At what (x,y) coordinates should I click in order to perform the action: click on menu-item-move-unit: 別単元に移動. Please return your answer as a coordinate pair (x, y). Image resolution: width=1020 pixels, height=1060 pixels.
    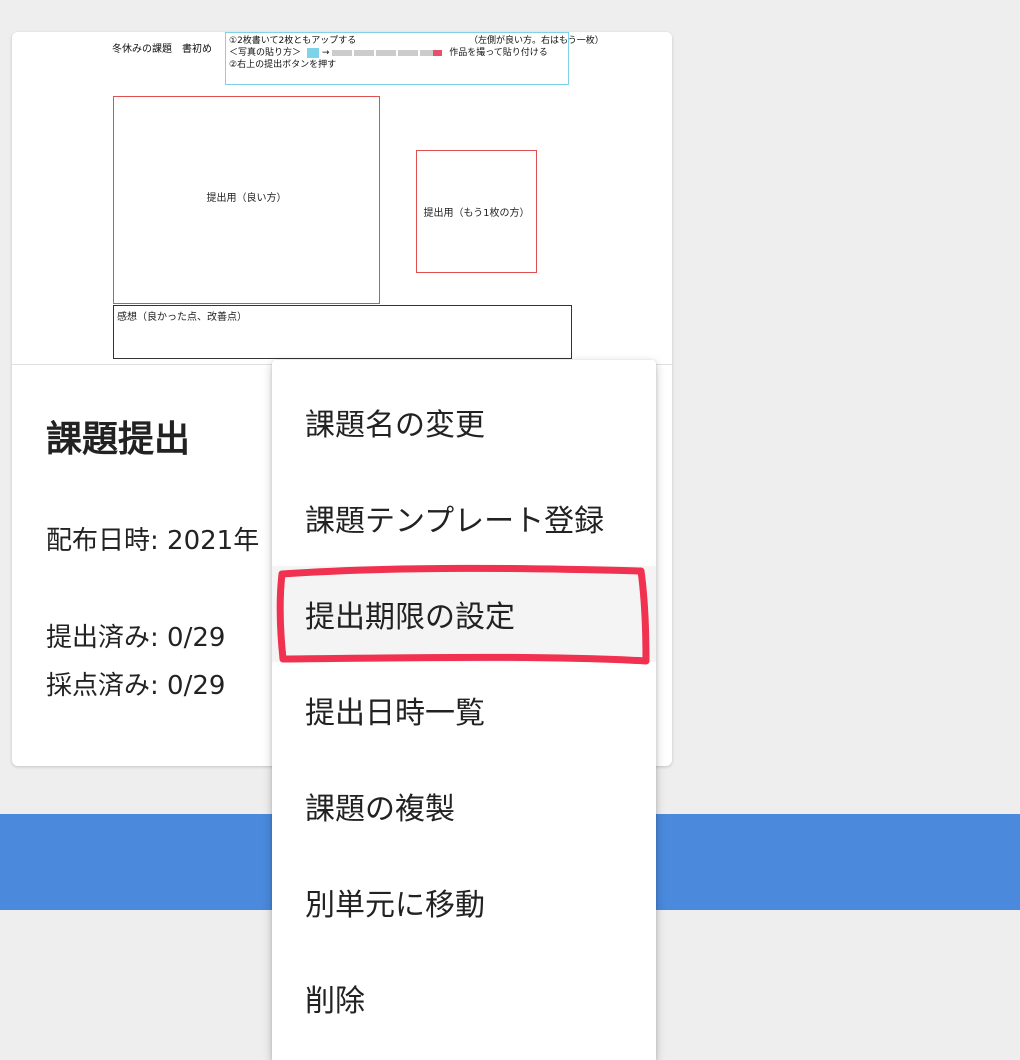
    Looking at the image, I should click on (464, 902).